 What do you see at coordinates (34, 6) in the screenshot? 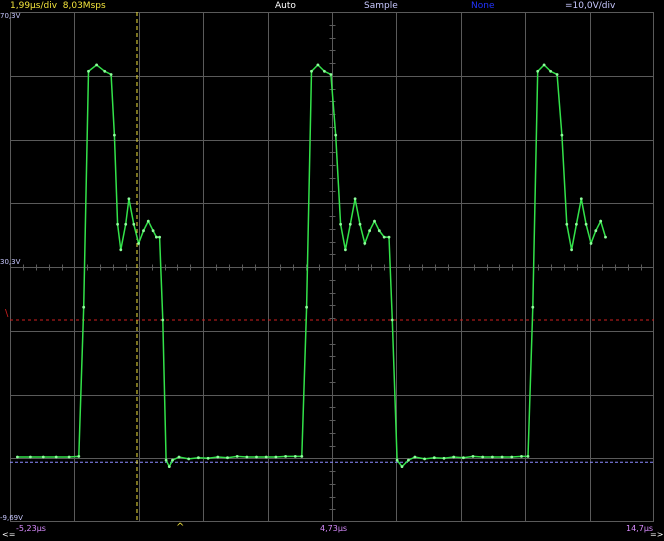
I see `timebase-value: 1,99µs/div` at bounding box center [34, 6].